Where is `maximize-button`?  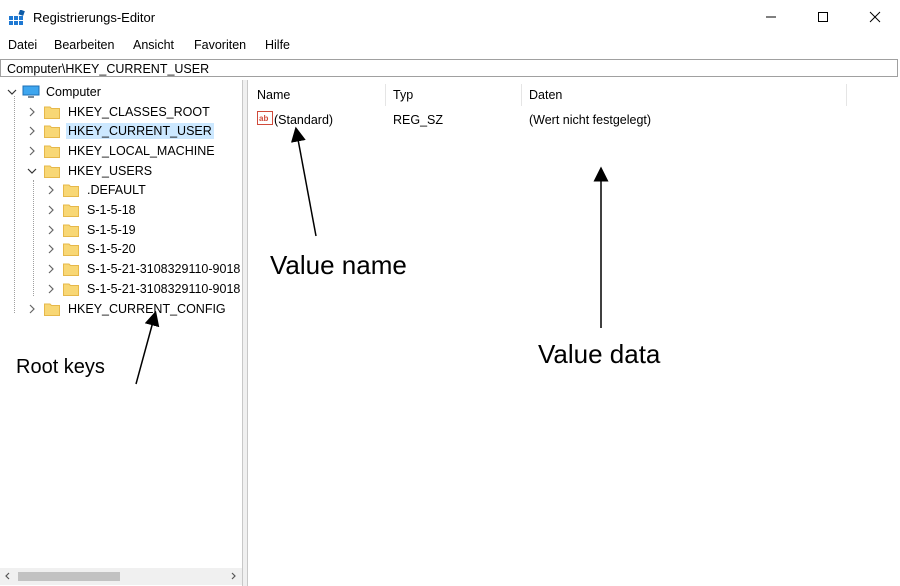
maximize-button is located at coordinates (823, 17).